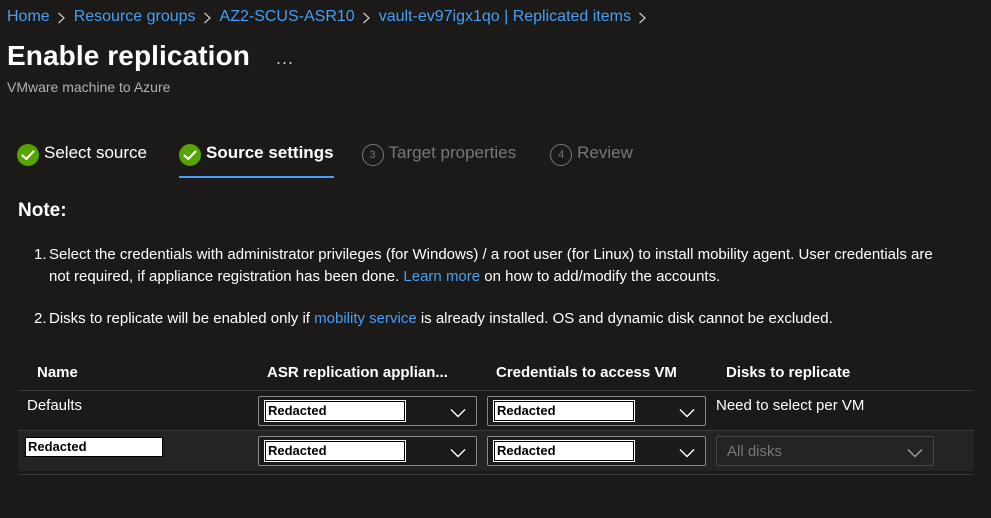  I want to click on breadcrumb-resource-group: AZ2-SCUS-ASR10, so click(287, 17).